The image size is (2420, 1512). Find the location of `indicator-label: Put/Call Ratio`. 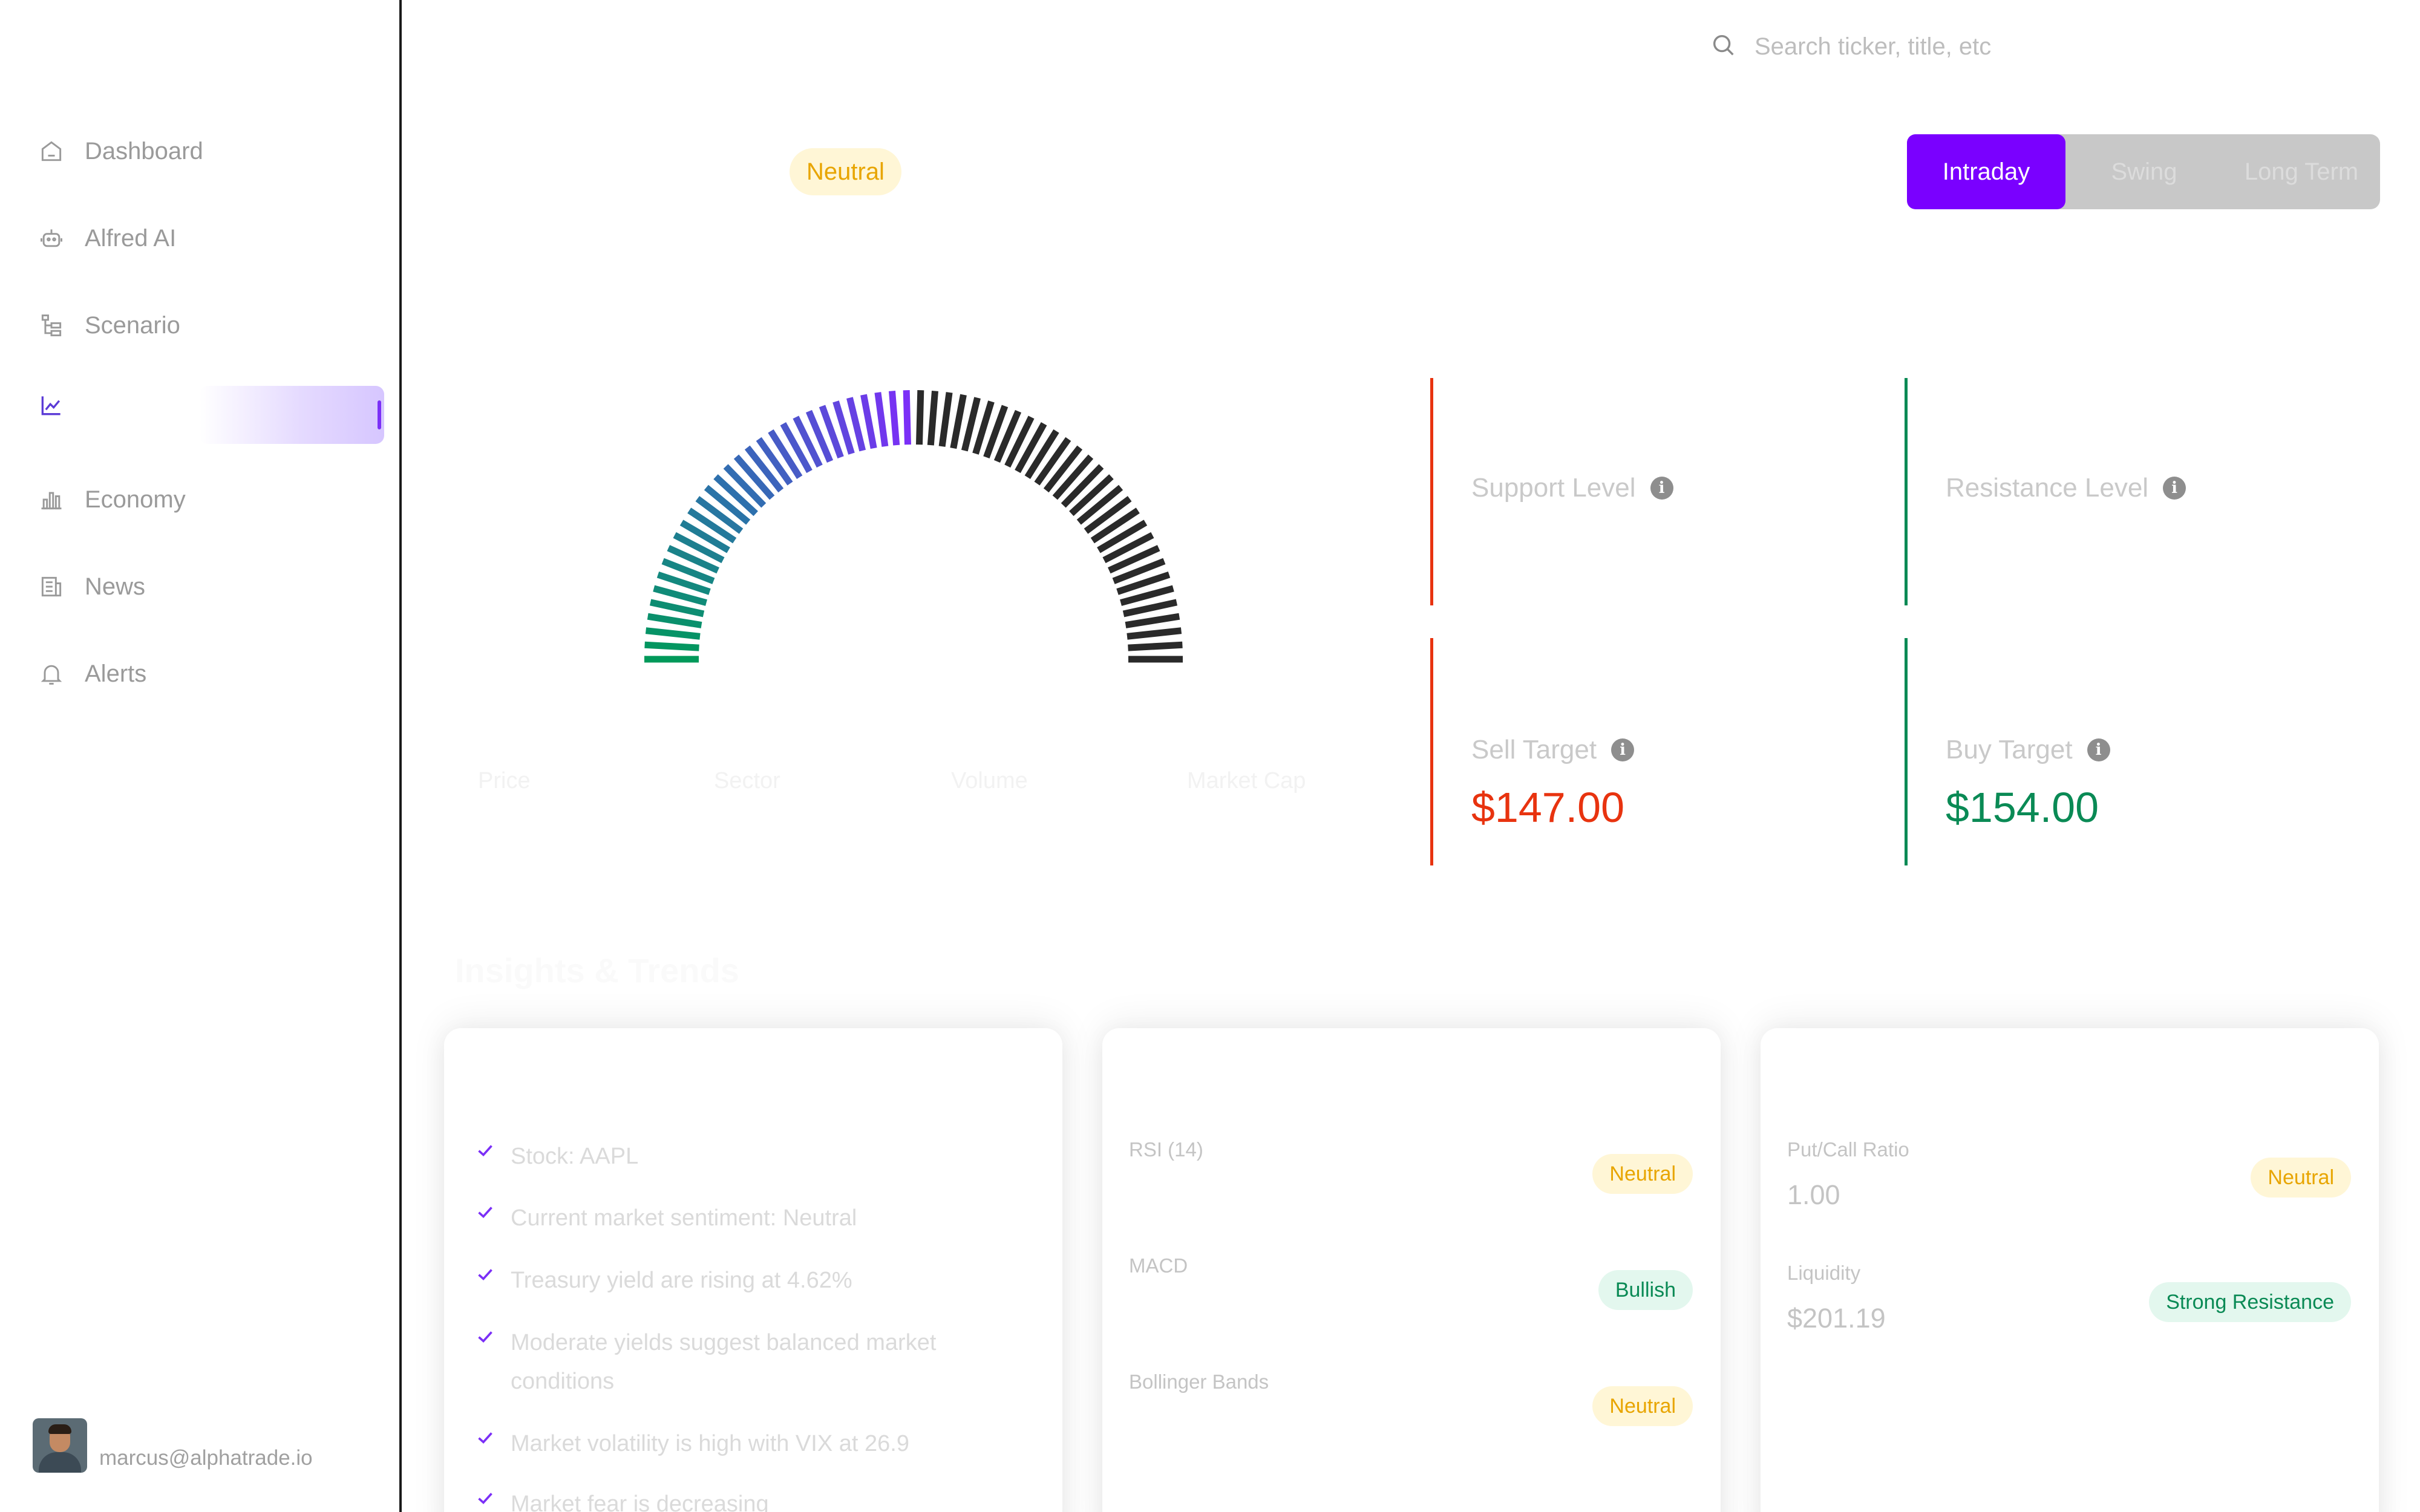

indicator-label: Put/Call Ratio is located at coordinates (1848, 1149).